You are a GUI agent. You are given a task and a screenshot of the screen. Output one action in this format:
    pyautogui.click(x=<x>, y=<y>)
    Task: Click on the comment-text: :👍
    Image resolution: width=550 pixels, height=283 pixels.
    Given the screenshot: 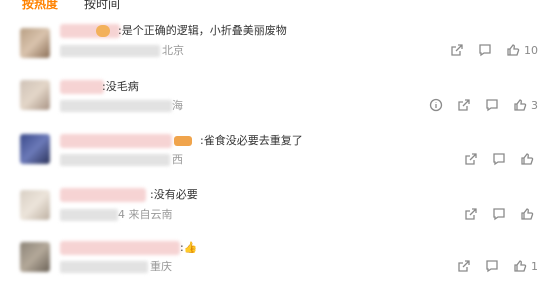 What is the action you would take?
    pyautogui.click(x=188, y=248)
    